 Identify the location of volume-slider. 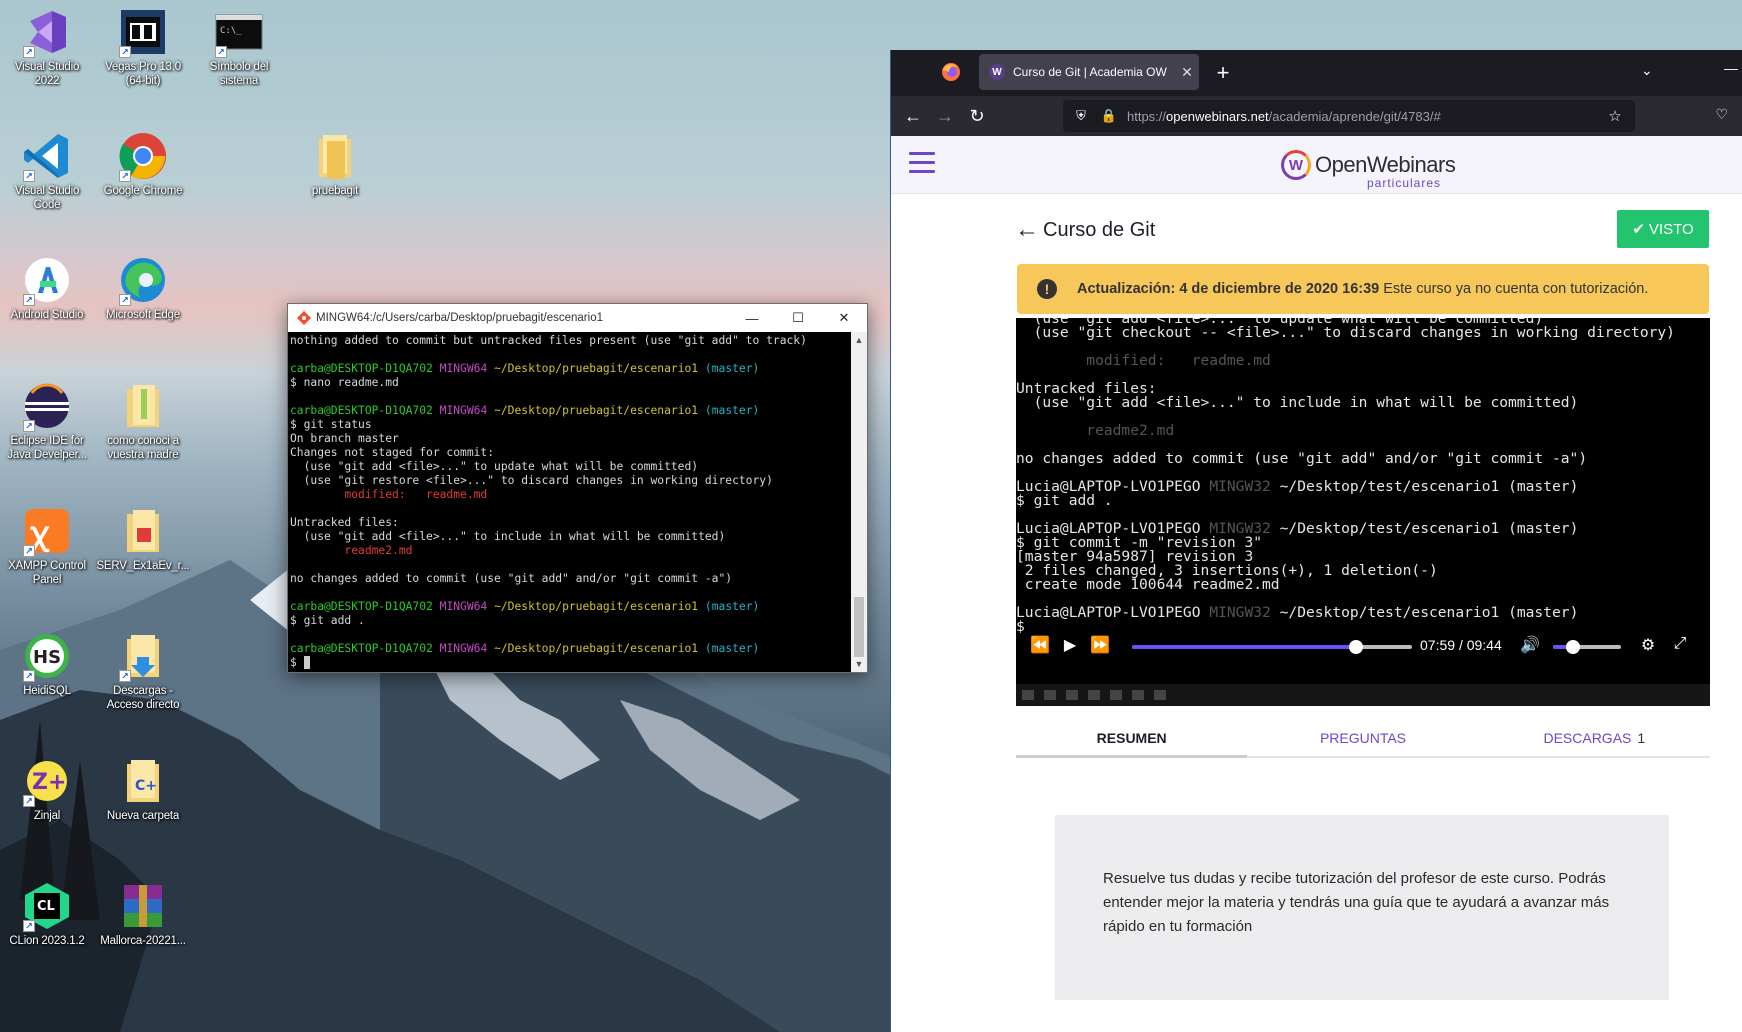
(1587, 647).